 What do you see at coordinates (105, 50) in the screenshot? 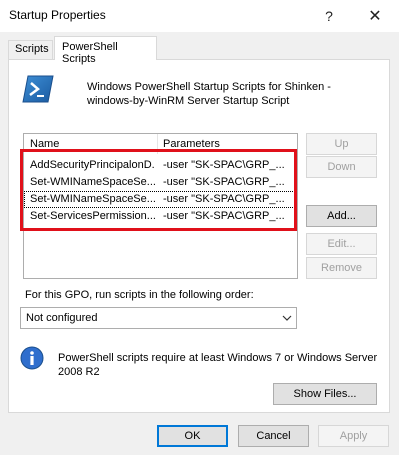
I see `tab-powershell-scripts: PowerShell Scripts` at bounding box center [105, 50].